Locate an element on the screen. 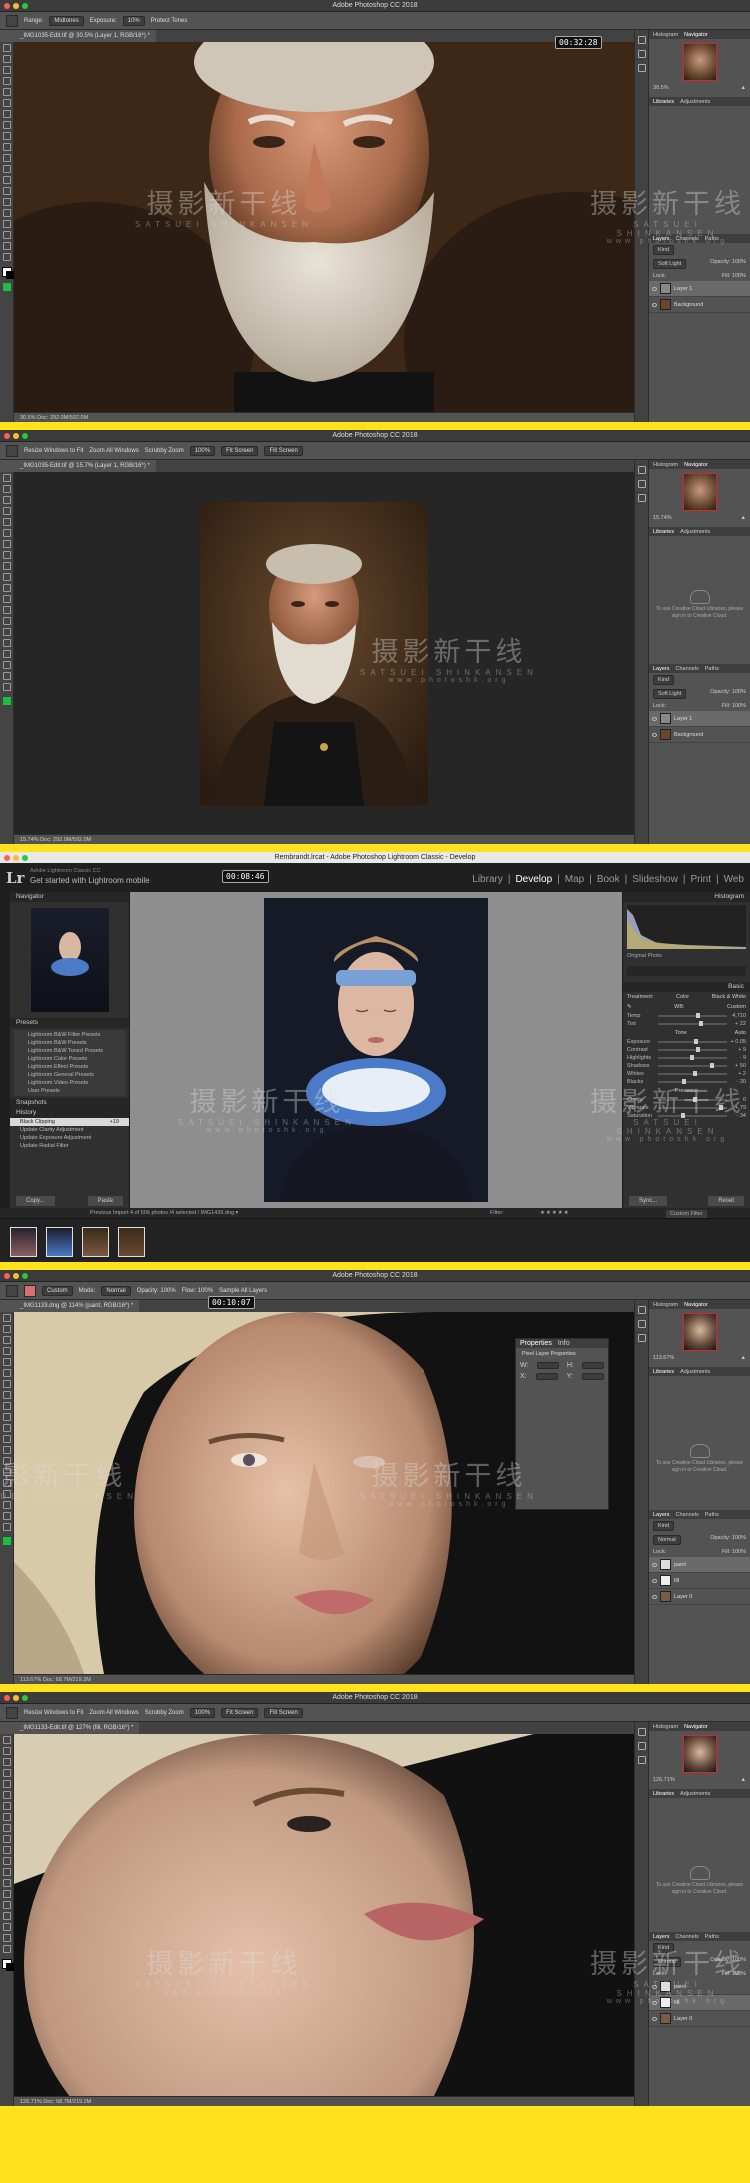  healing-tool-icon is located at coordinates (7, 1384).